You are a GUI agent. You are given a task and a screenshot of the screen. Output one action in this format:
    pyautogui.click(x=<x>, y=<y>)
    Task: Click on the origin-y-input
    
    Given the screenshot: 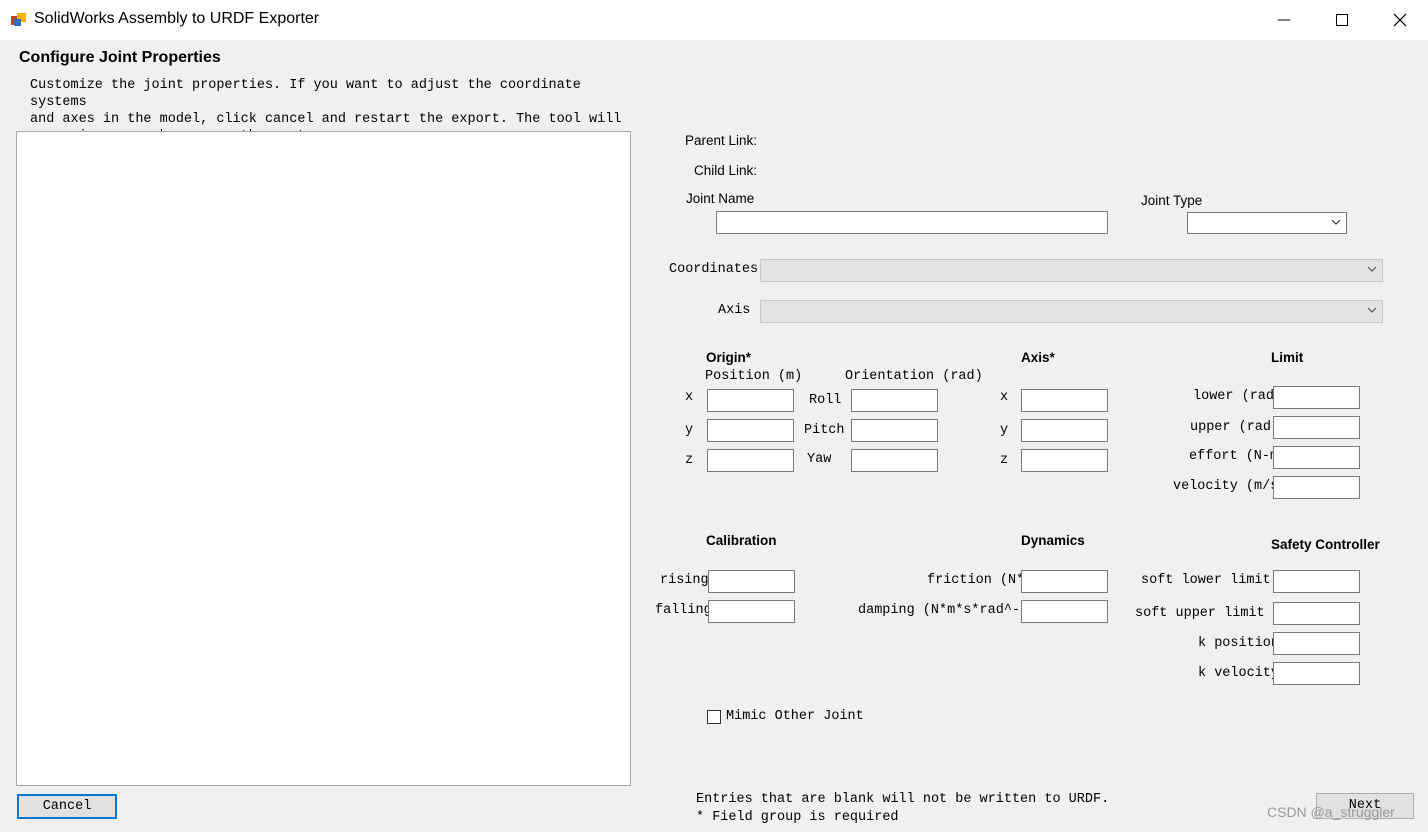 What is the action you would take?
    pyautogui.click(x=750, y=430)
    